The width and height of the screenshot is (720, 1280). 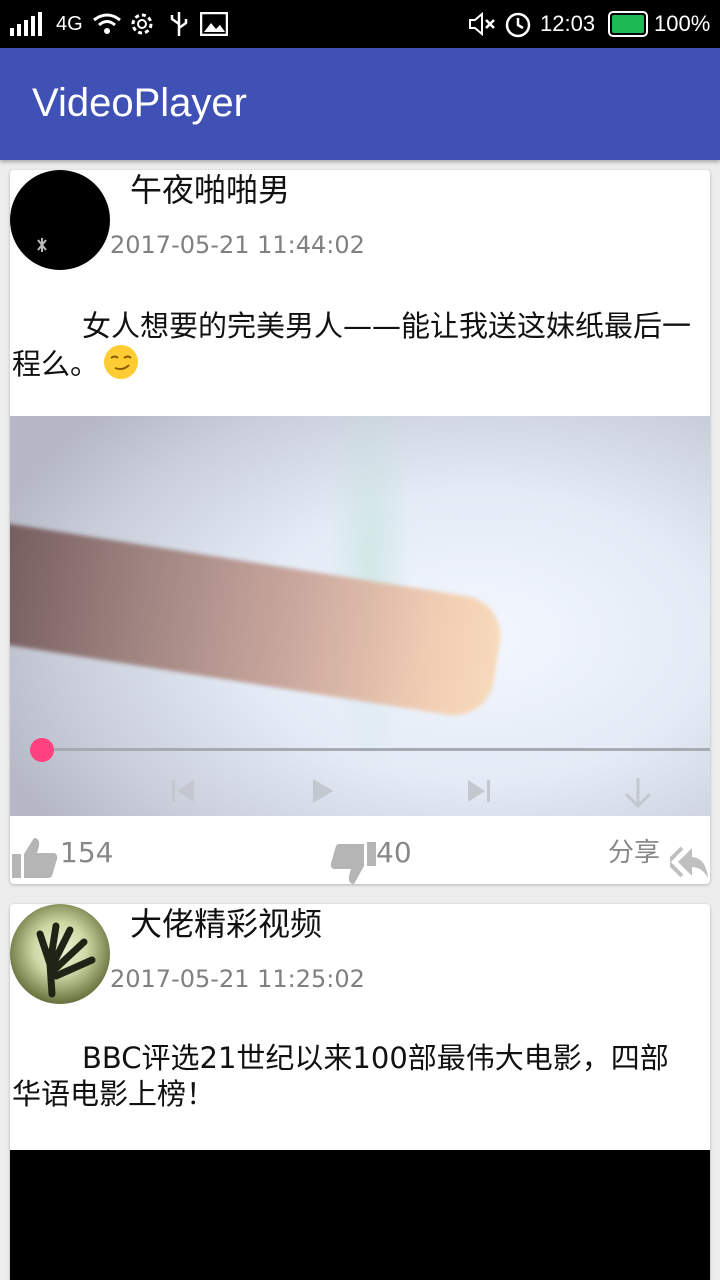 I want to click on author-name: 午夜啪啪男, so click(x=210, y=190).